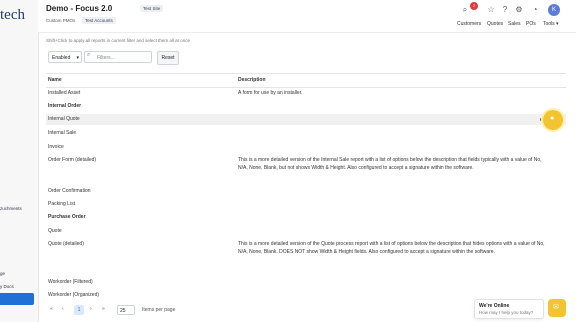 Image resolution: width=576 pixels, height=322 pixels. Describe the element at coordinates (519, 10) in the screenshot. I see `gear-icon: ⚙` at that location.